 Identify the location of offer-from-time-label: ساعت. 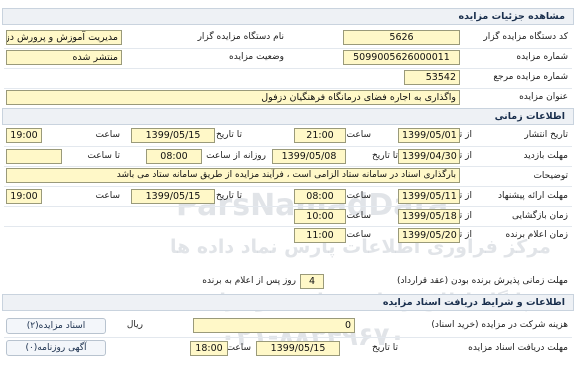
(359, 196).